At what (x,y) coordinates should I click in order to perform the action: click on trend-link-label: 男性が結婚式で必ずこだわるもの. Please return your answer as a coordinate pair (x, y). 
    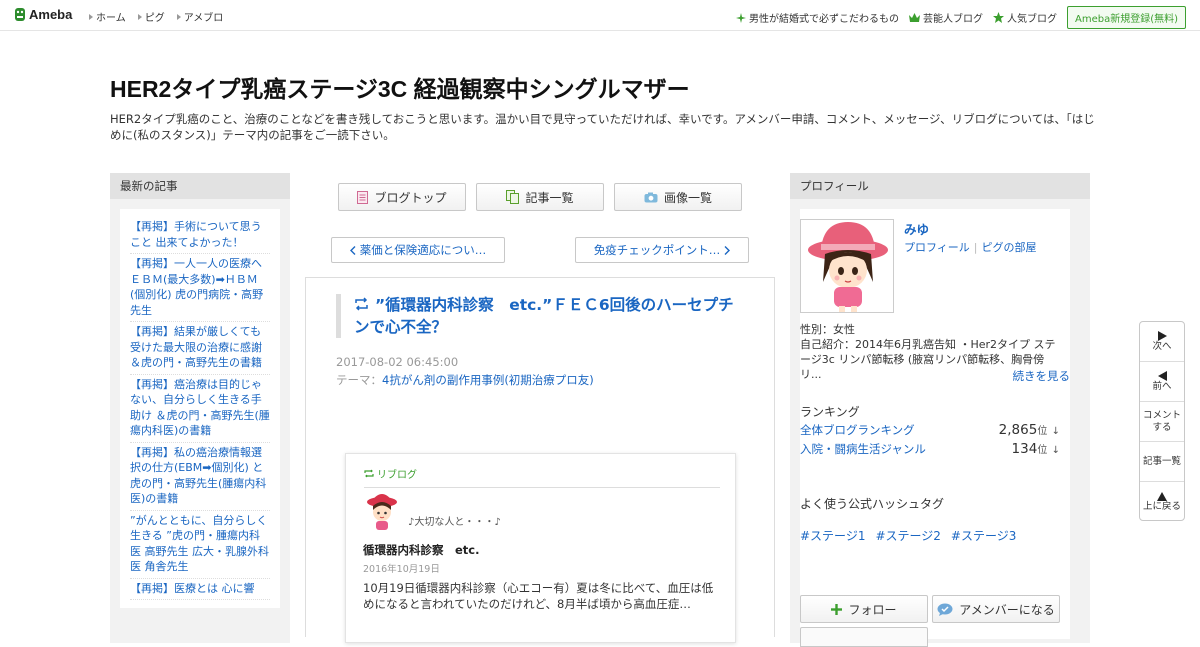
    Looking at the image, I should click on (823, 19).